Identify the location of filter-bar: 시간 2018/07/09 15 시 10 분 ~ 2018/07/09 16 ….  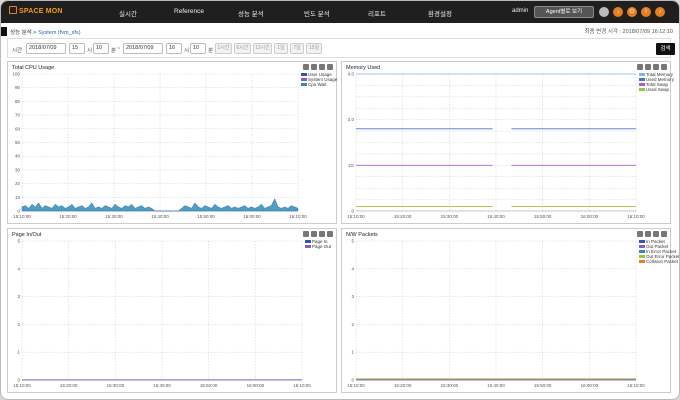
(341, 48).